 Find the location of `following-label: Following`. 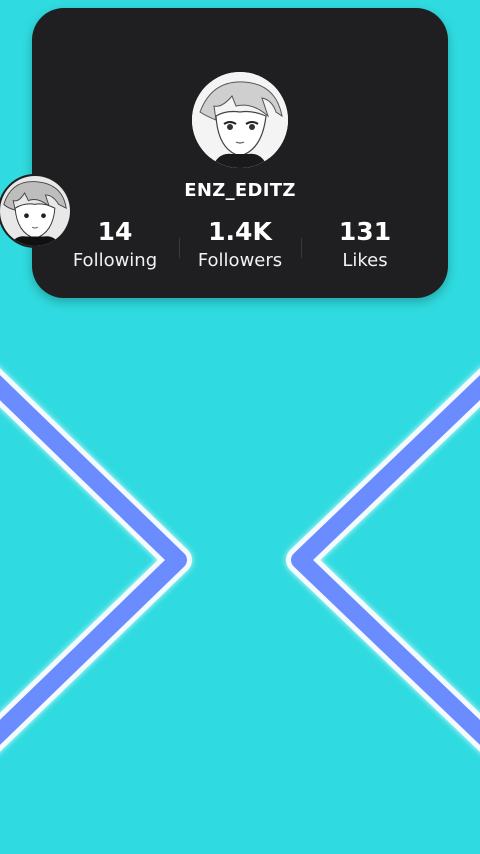

following-label: Following is located at coordinates (115, 260).